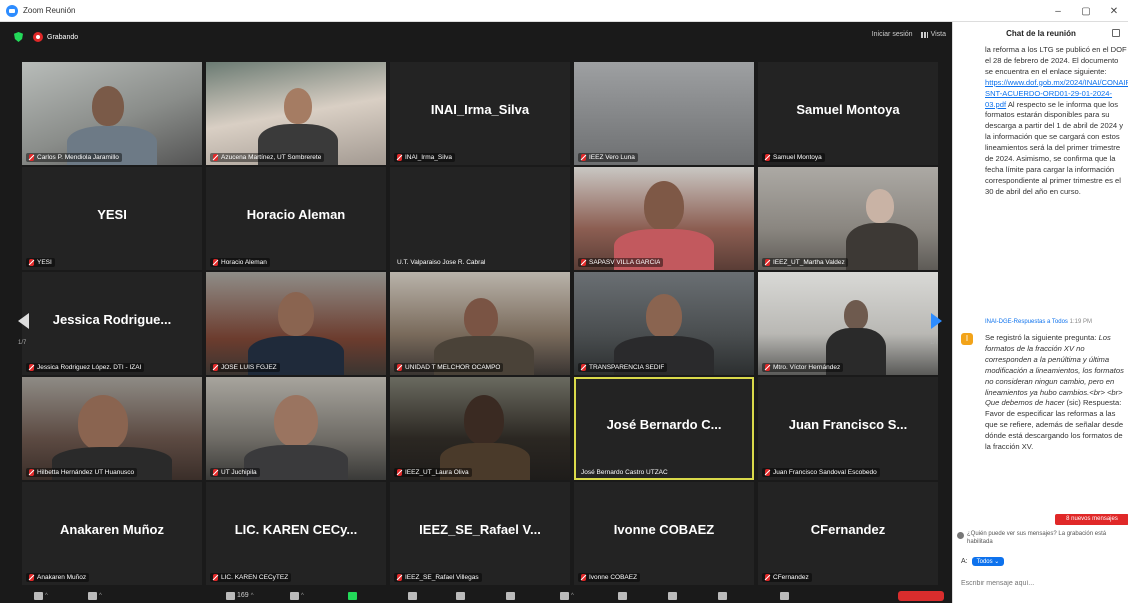  What do you see at coordinates (296, 323) in the screenshot?
I see `participant-tile: JOSÉ LUIS FGJEZ` at bounding box center [296, 323].